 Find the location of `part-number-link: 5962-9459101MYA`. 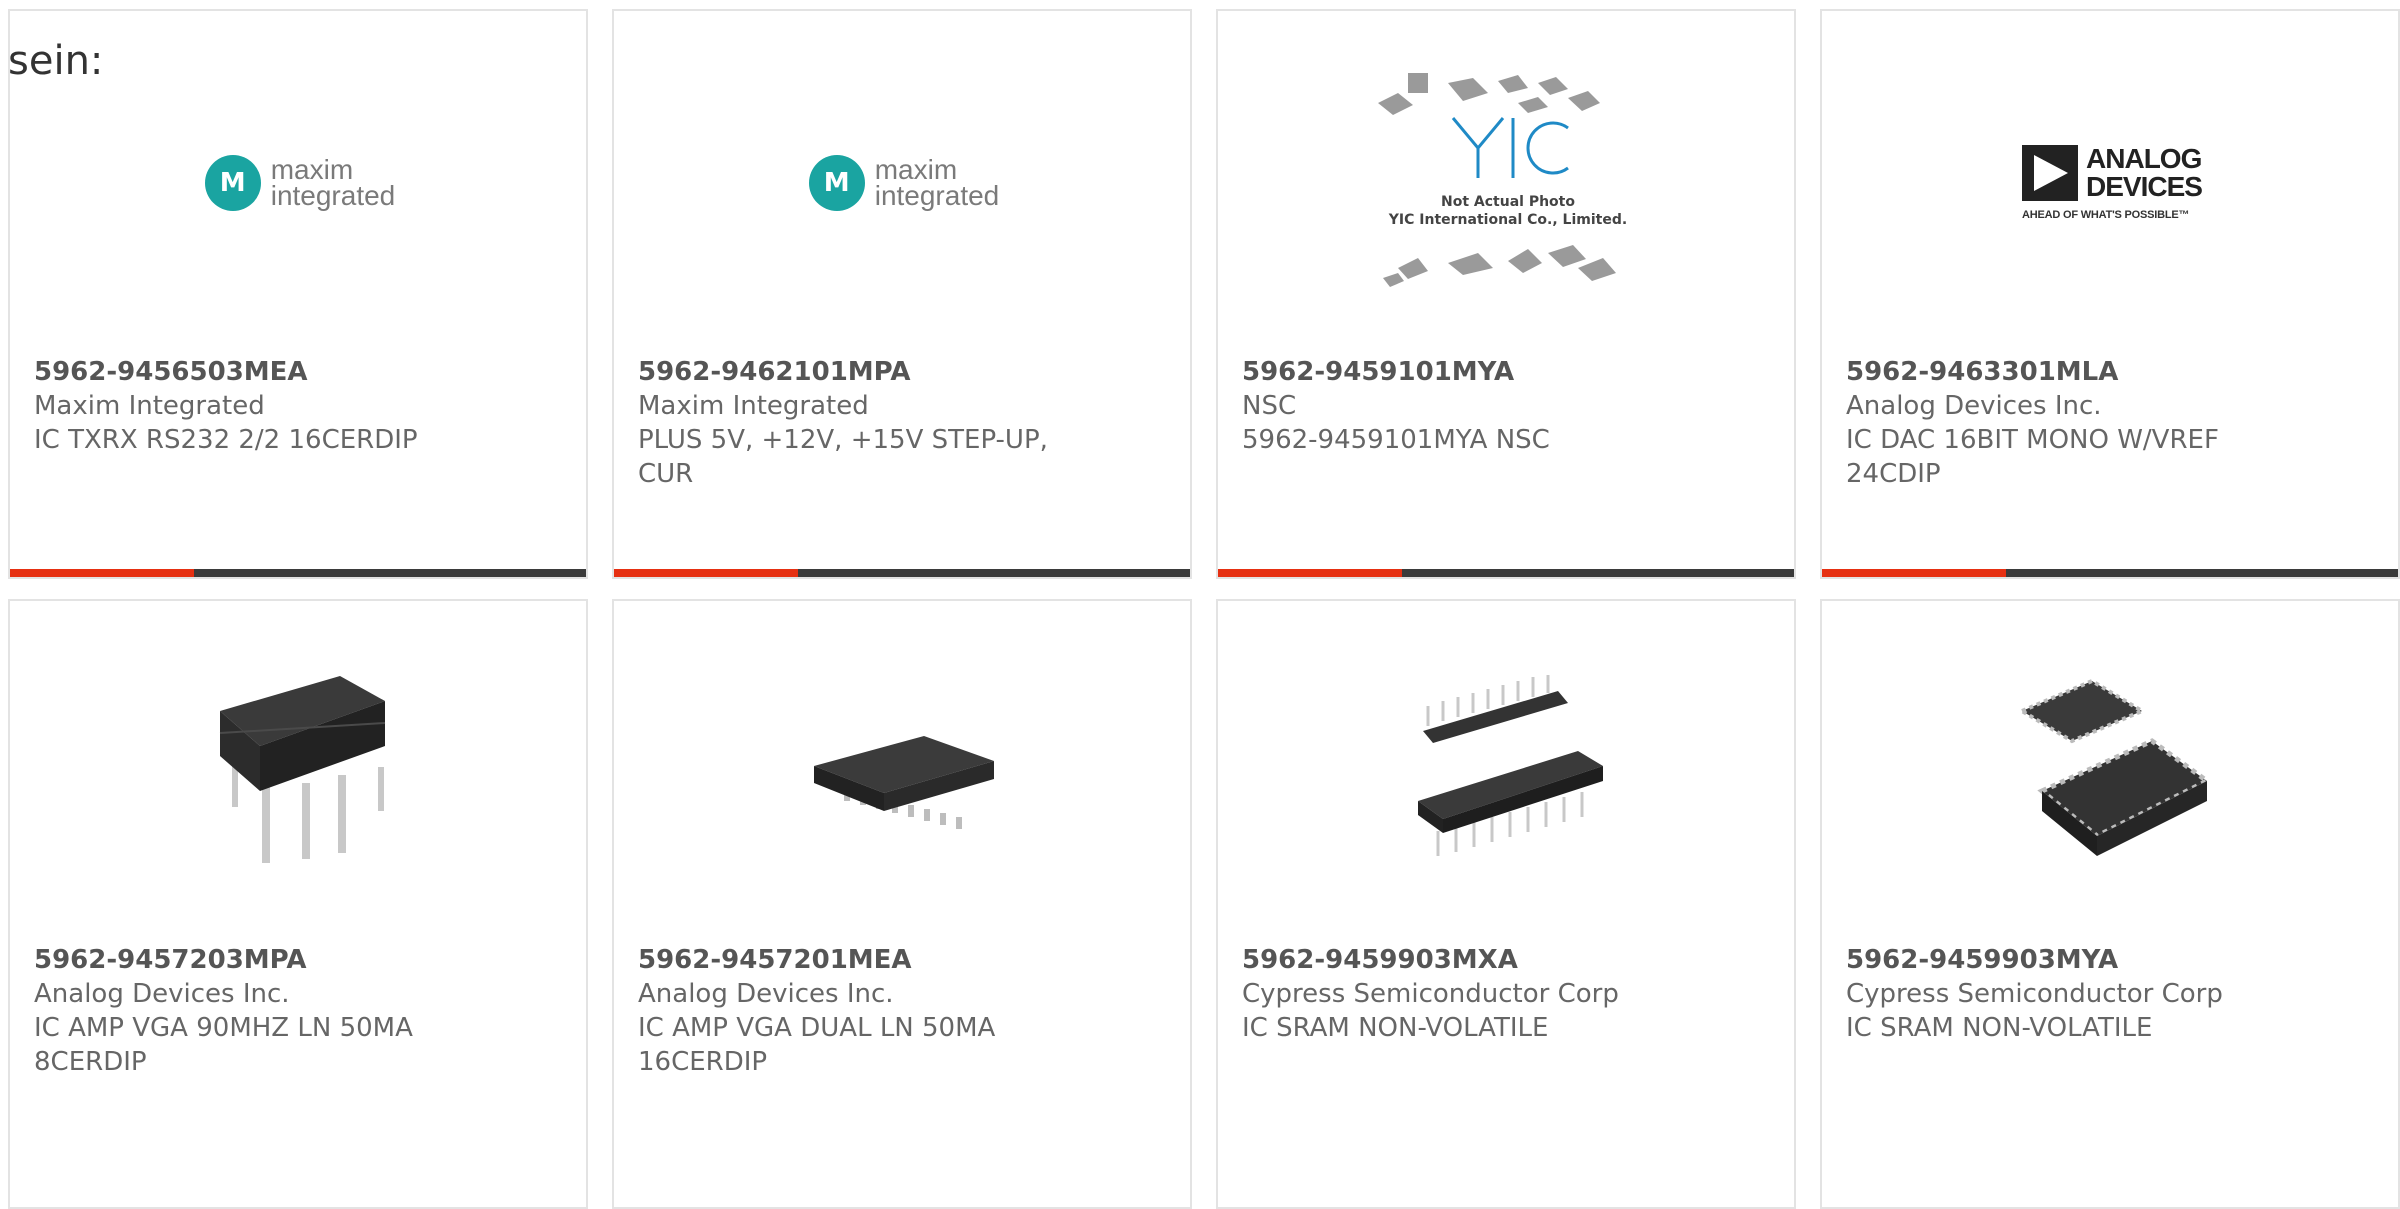

part-number-link: 5962-9459101MYA is located at coordinates (1452, 372).